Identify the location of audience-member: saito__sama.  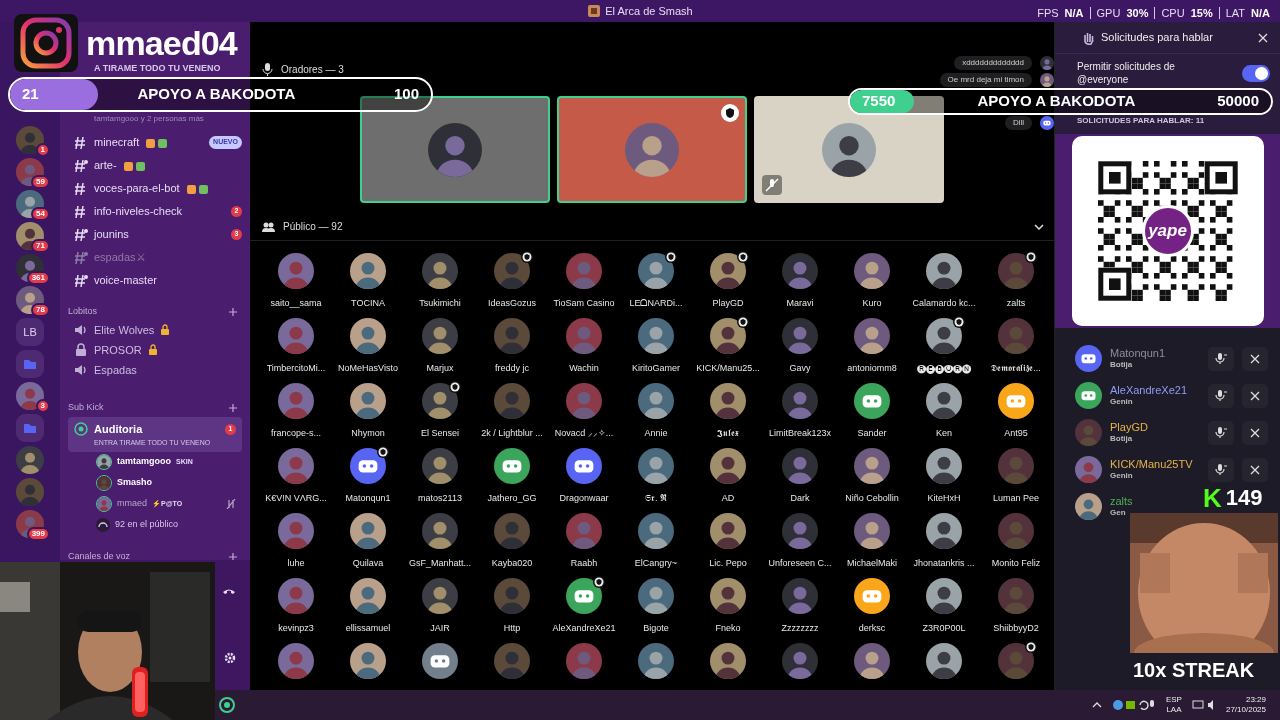
(296, 282).